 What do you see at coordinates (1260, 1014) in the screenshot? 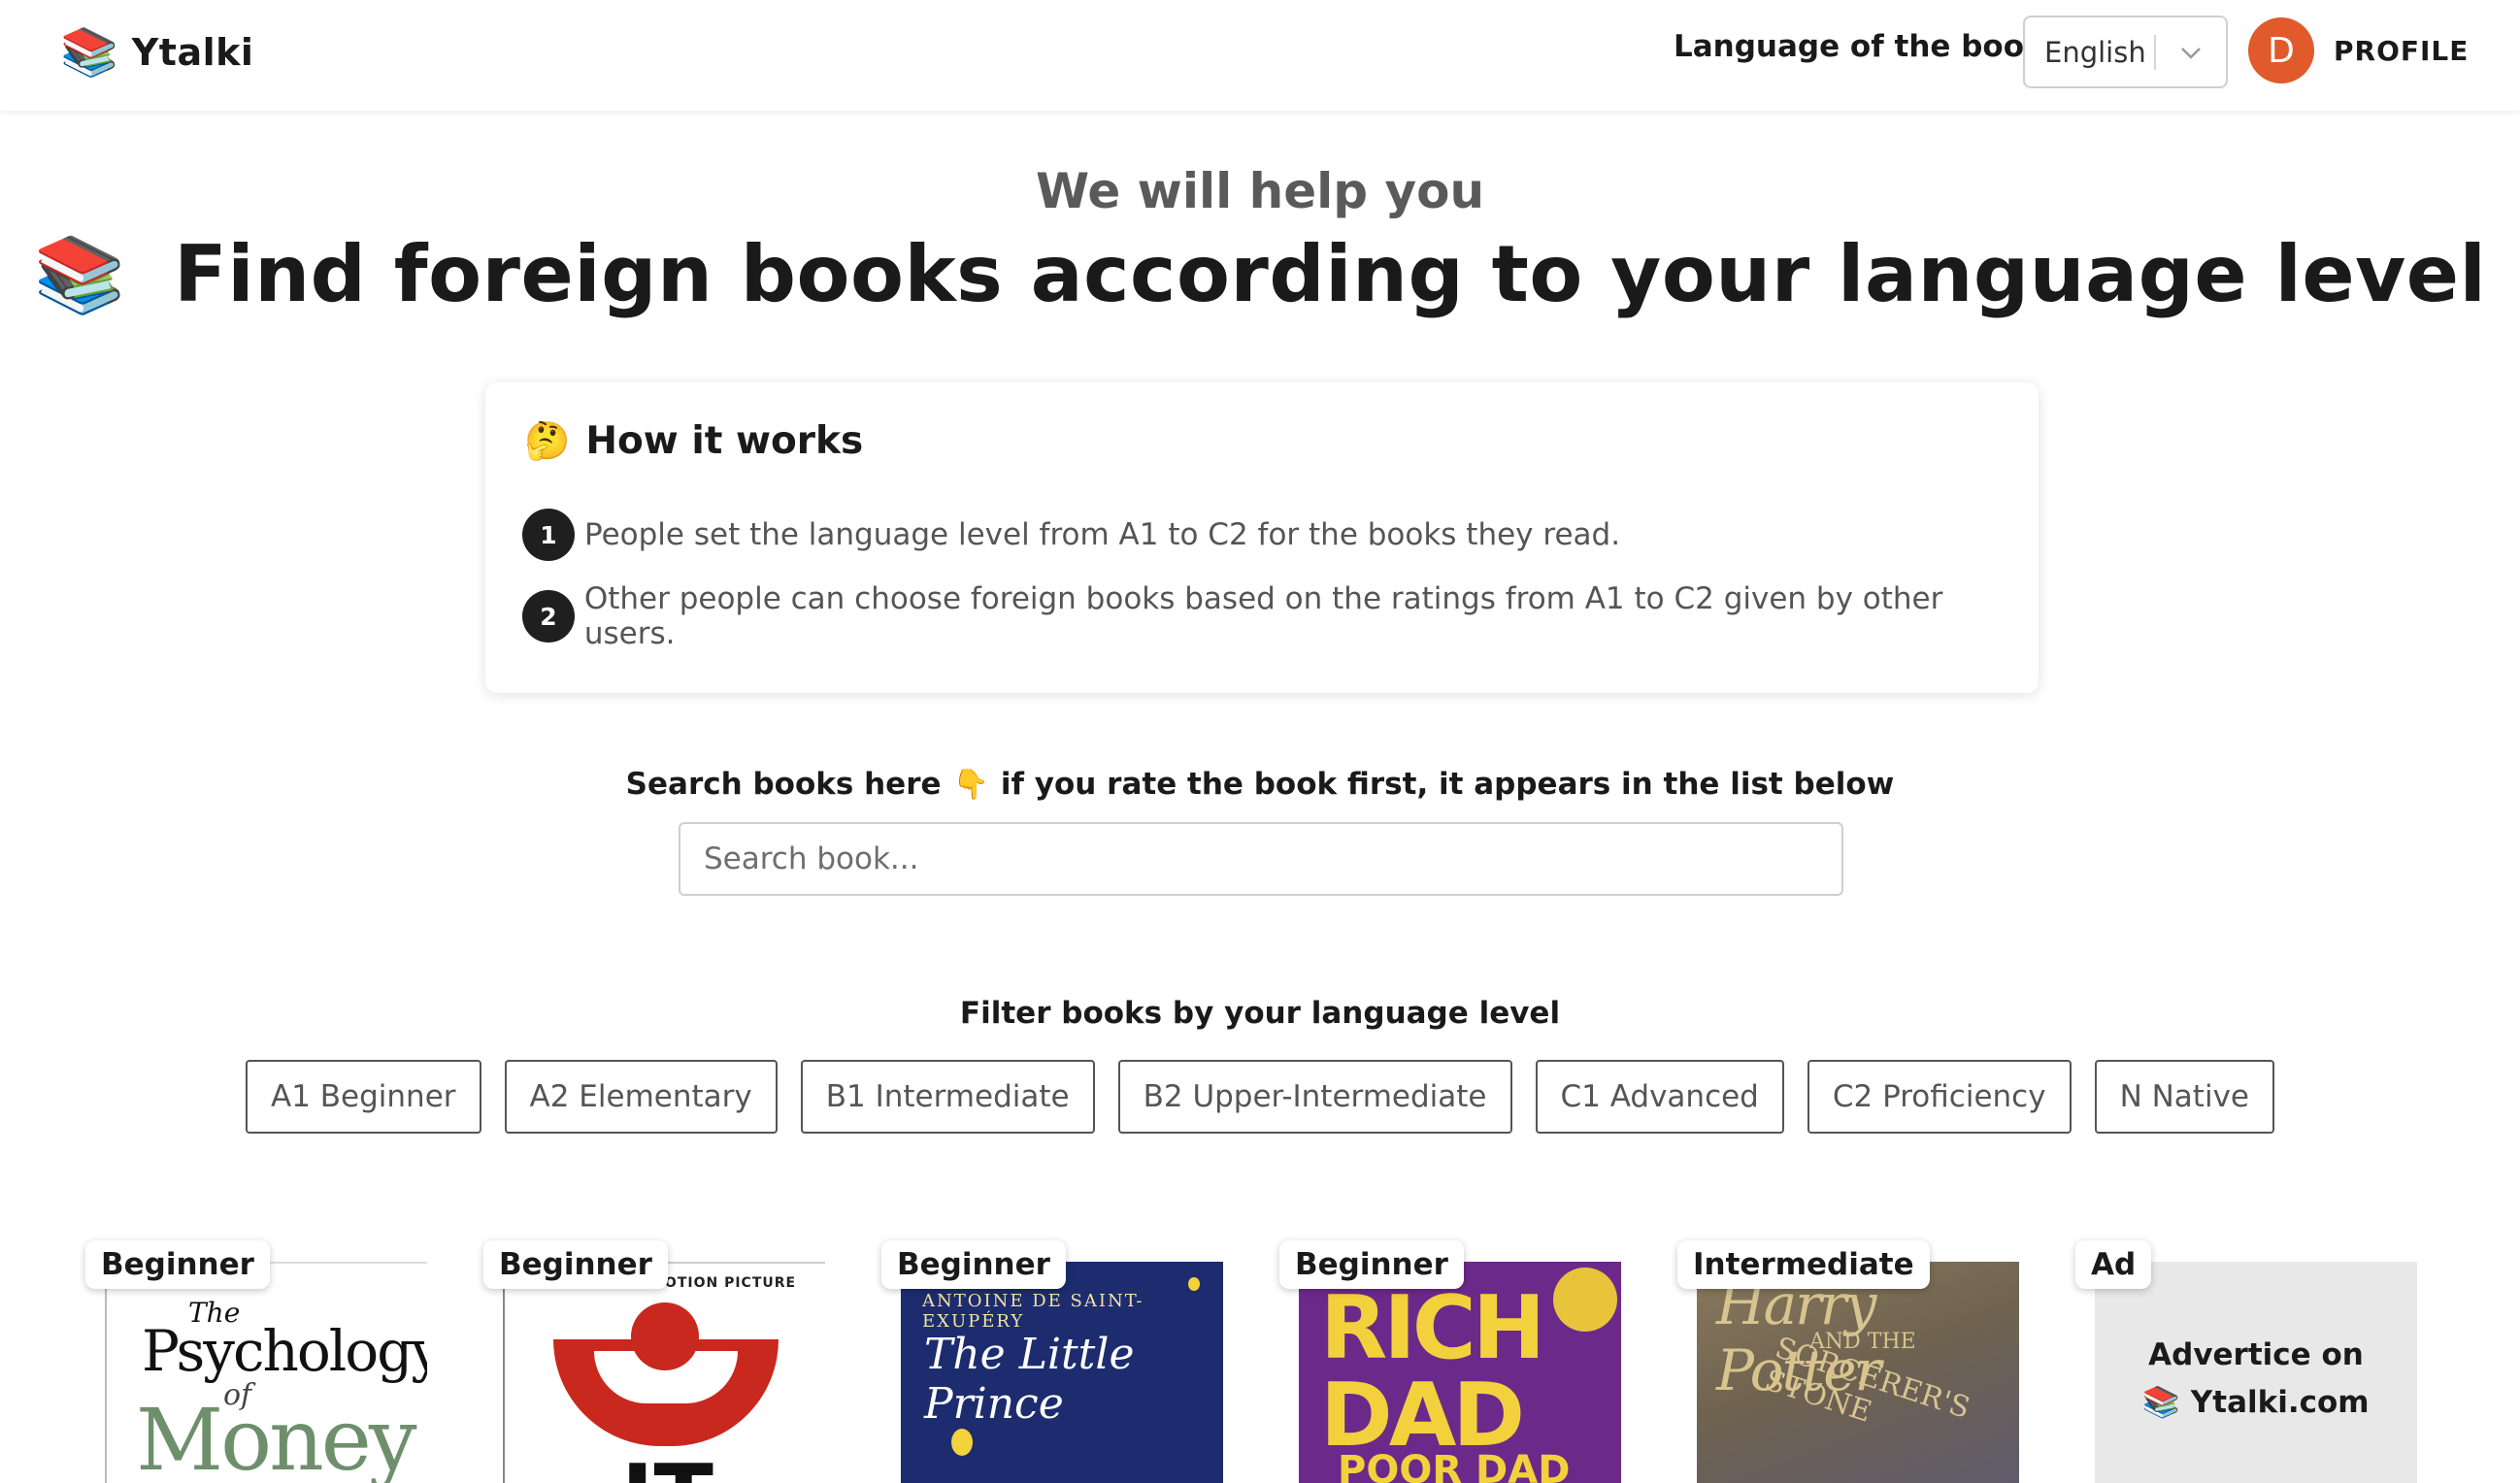
I see `filter-label: Filter books by your language level` at bounding box center [1260, 1014].